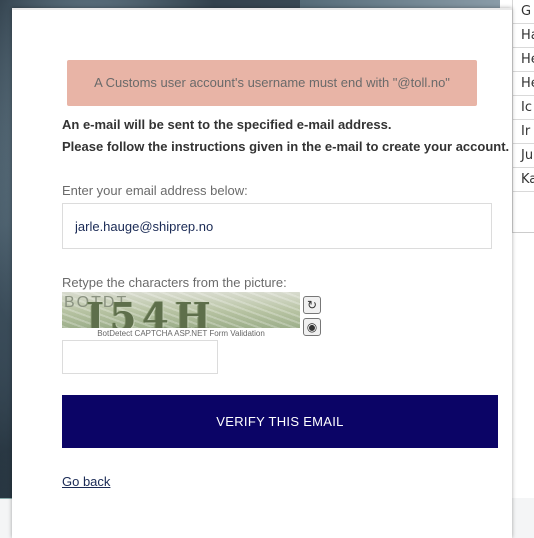  I want to click on verify-email-button: VERIFY THIS EMAIL, so click(280, 421).